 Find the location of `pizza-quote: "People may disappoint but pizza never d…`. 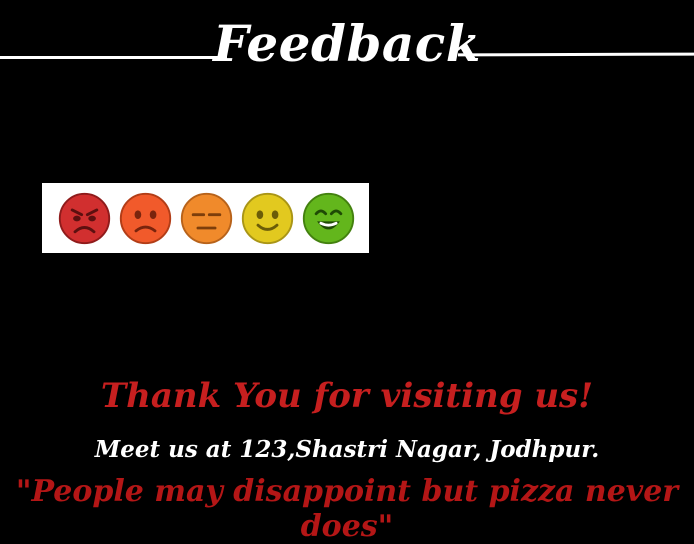

pizza-quote: "People may disappoint but pizza never d… is located at coordinates (347, 509).